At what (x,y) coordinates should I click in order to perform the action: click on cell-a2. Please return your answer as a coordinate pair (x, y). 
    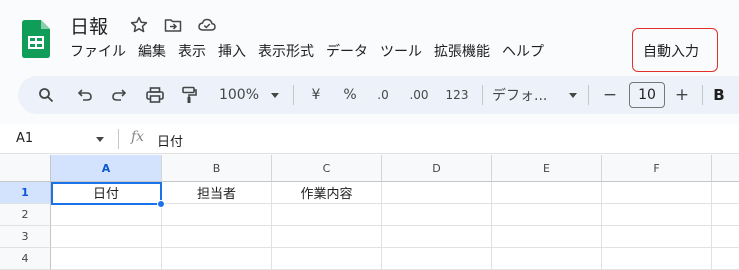
    Looking at the image, I should click on (106, 215).